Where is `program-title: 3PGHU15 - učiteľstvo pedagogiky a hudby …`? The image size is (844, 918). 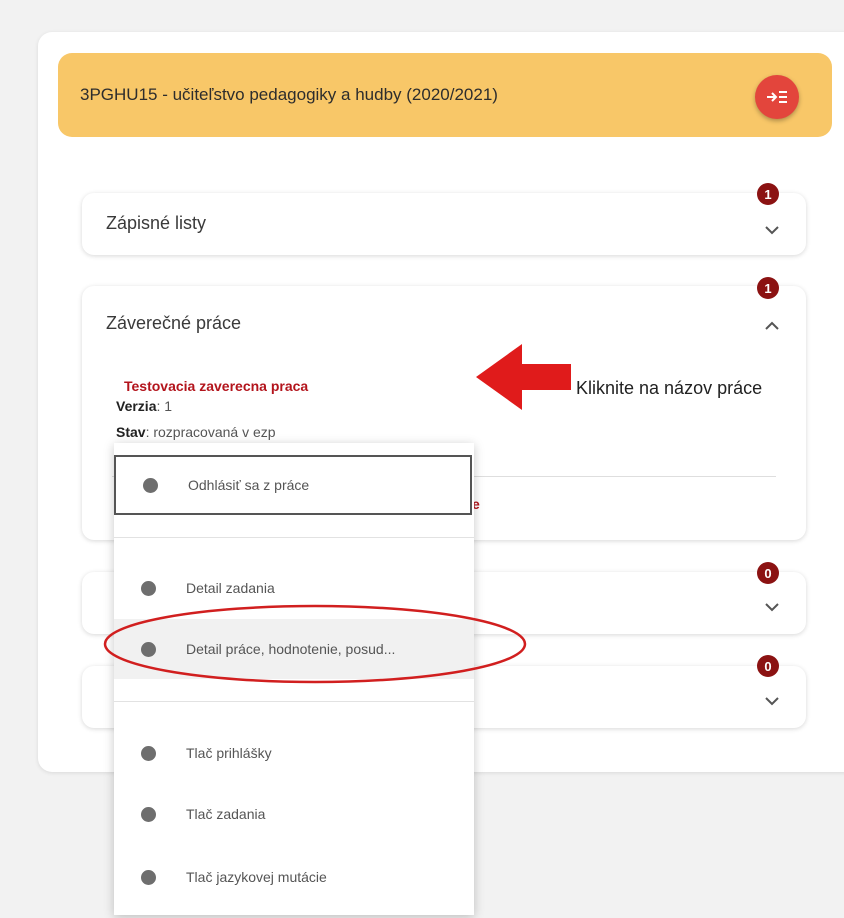
program-title: 3PGHU15 - učiteľstvo pedagogiky a hudby … is located at coordinates (289, 94).